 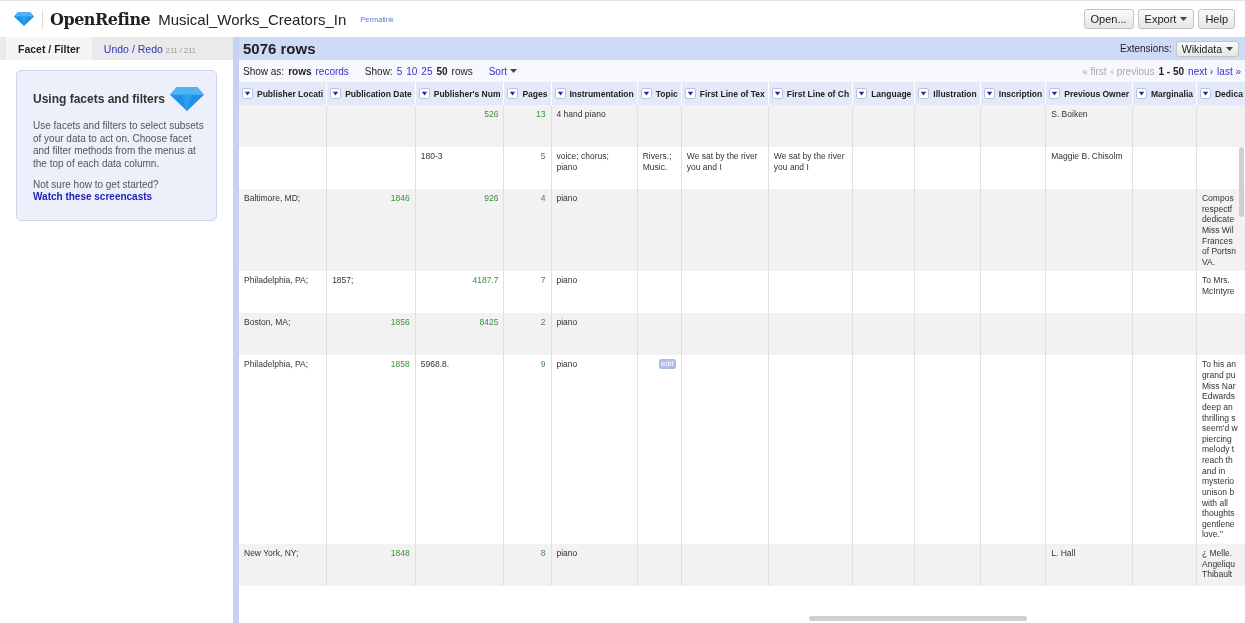 What do you see at coordinates (1220, 449) in the screenshot?
I see `table-cell: To his an grand pu Miss Nar Edwards deep an thrilling s seem'd w piercing melody t reach th and in mysterio unison b with all thoughts gentlene love."` at bounding box center [1220, 449].